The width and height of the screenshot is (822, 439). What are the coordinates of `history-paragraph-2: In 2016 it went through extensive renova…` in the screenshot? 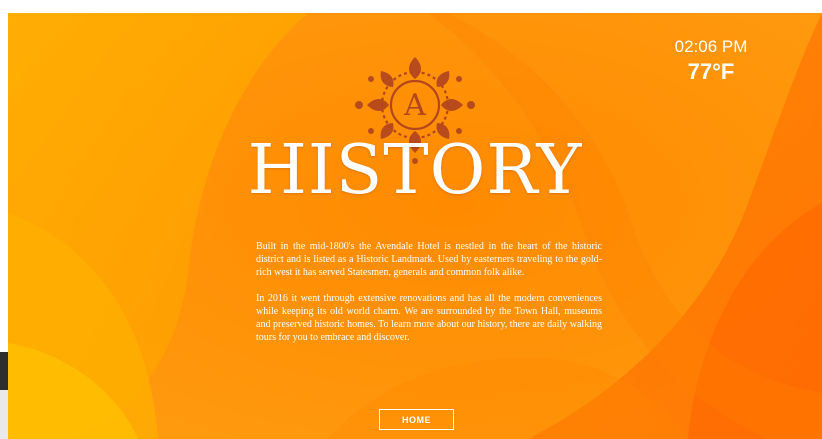 It's located at (429, 318).